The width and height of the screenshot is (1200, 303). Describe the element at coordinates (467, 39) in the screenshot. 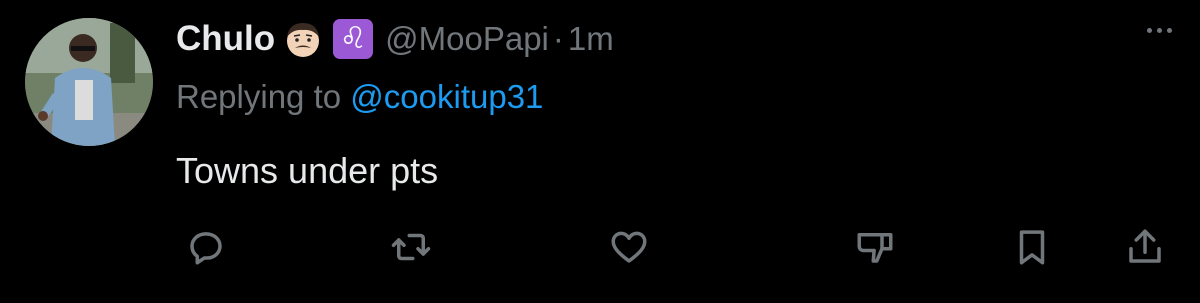

I see `user-handle: @MooPapi` at that location.